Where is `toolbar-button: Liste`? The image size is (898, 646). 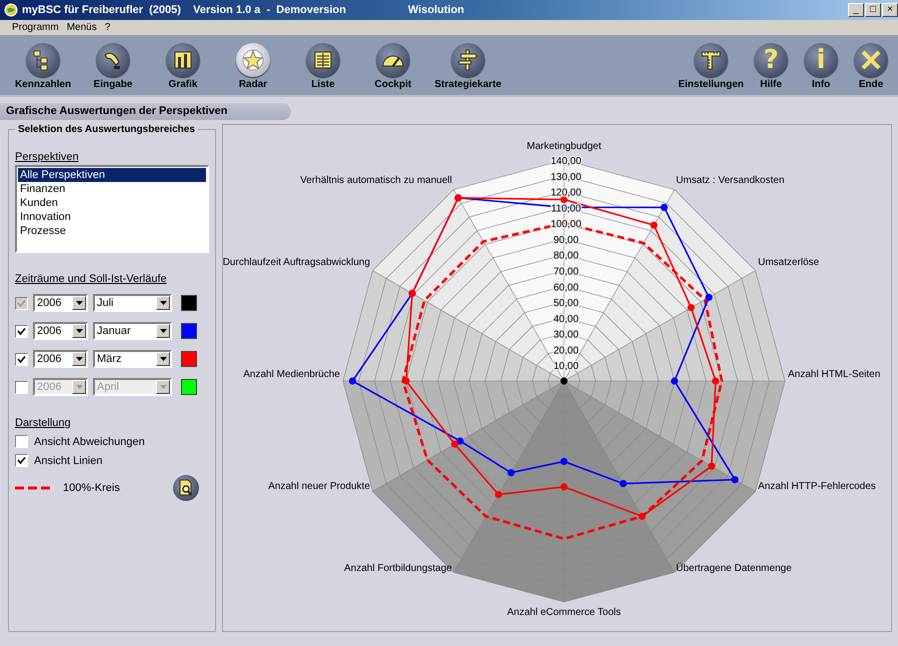
toolbar-button: Liste is located at coordinates (323, 65).